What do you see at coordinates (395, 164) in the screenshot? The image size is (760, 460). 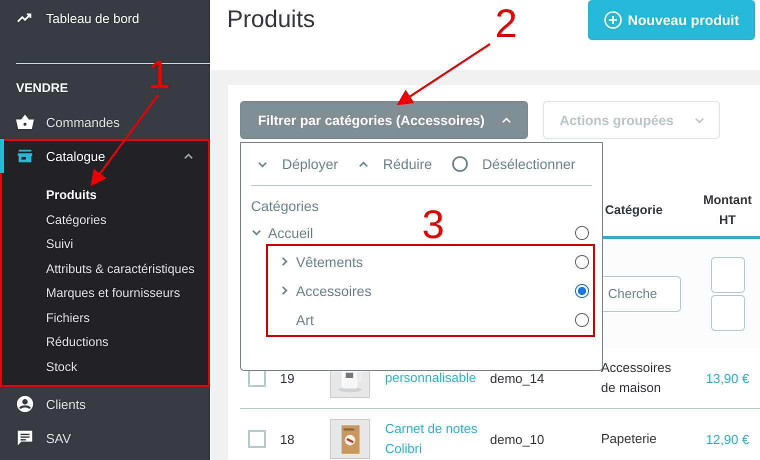 I see `dropdown-action: Réduire` at bounding box center [395, 164].